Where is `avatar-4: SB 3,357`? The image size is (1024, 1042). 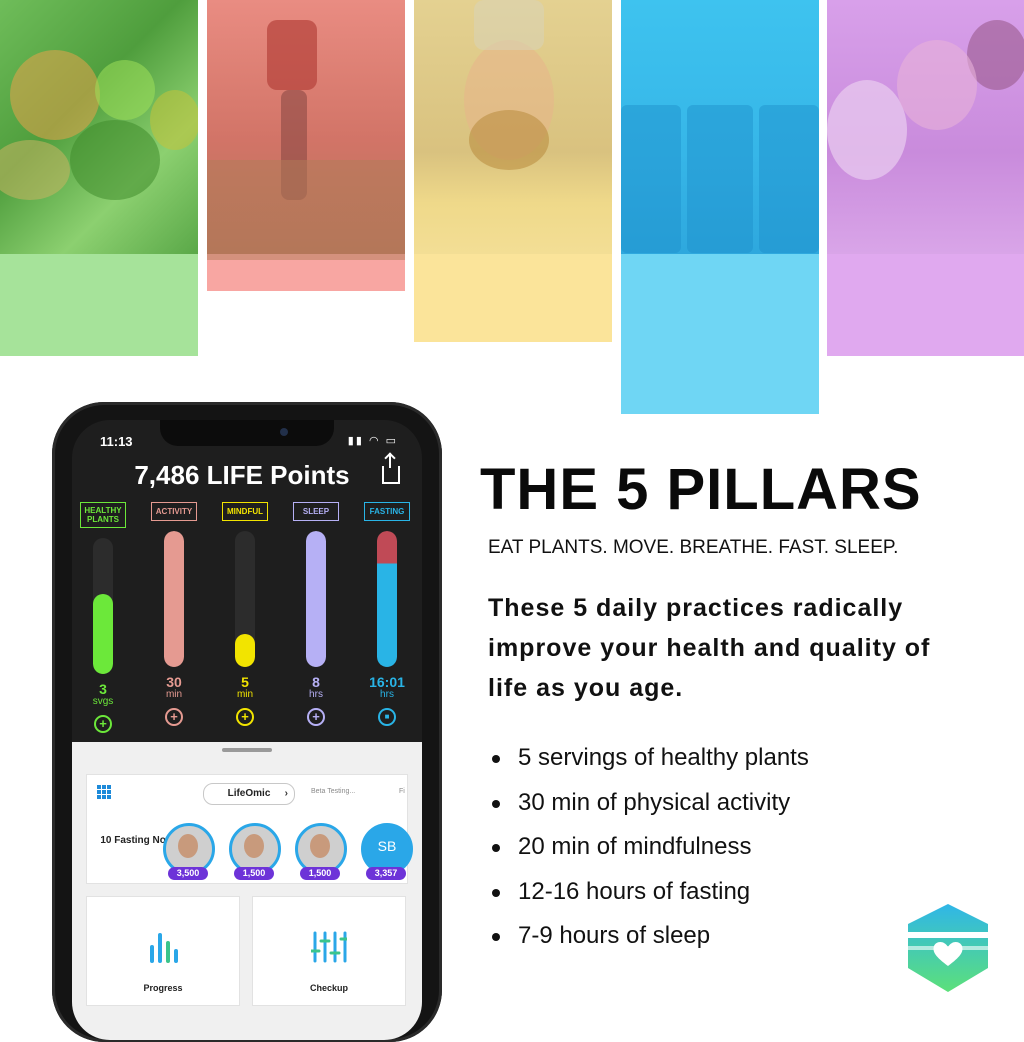
avatar-4: SB 3,357 is located at coordinates (387, 851).